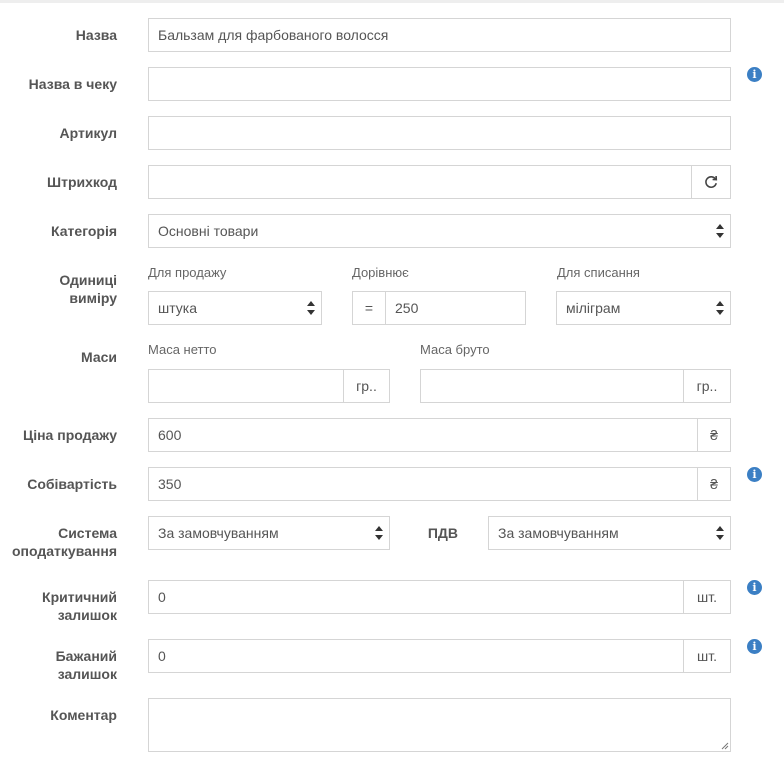  I want to click on vat-select: За замовчуванням, so click(609, 533).